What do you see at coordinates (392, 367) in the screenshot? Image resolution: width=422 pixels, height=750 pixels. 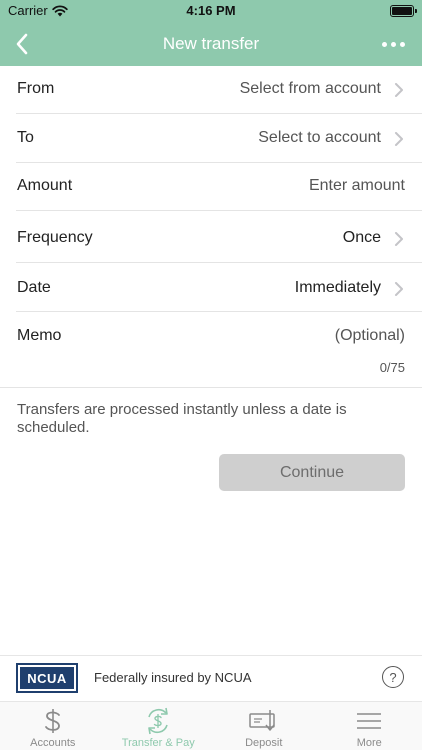 I see `memo-character-counter: 0/75` at bounding box center [392, 367].